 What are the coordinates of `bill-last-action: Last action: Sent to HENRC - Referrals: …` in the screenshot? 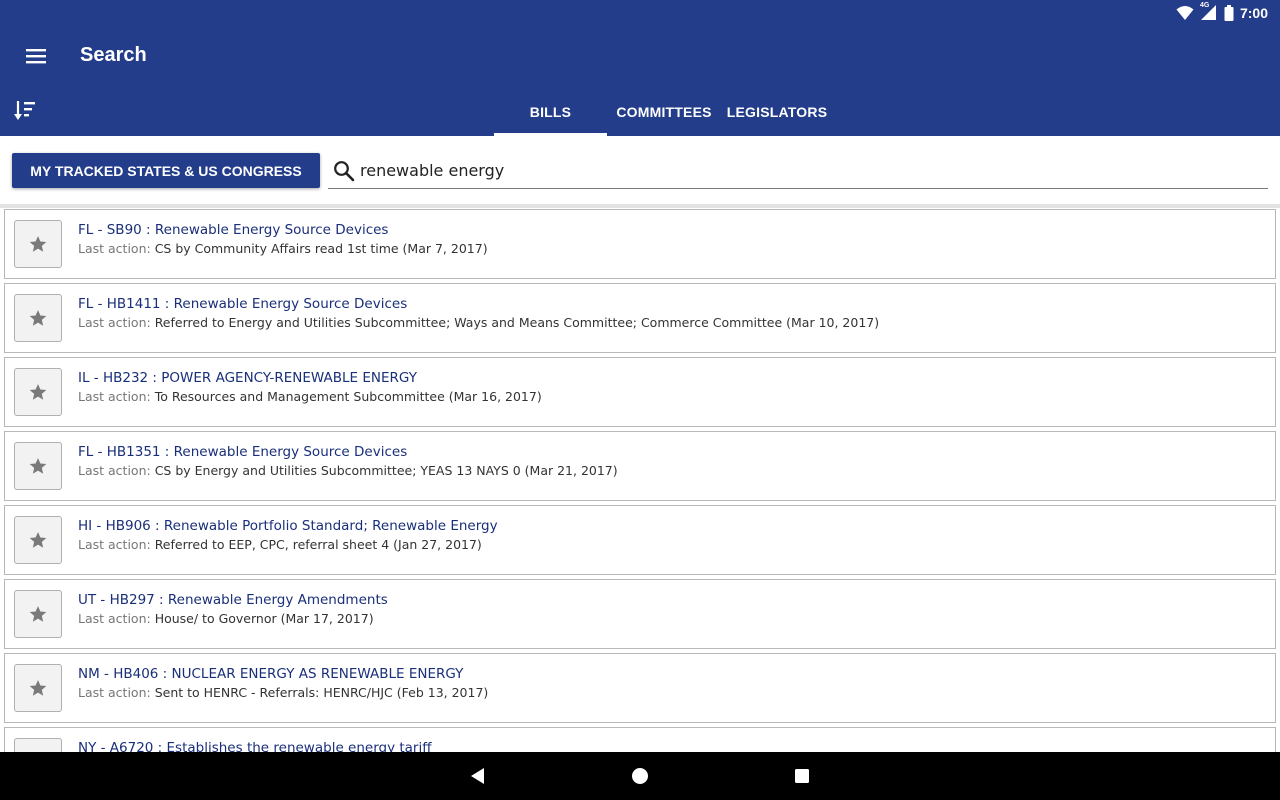 It's located at (283, 692).